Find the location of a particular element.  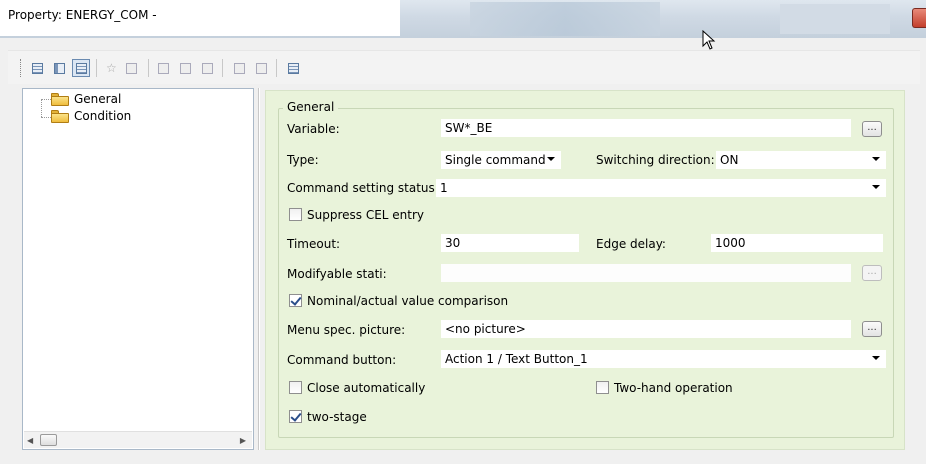

close-automatically-label: Close automatically is located at coordinates (366, 388).